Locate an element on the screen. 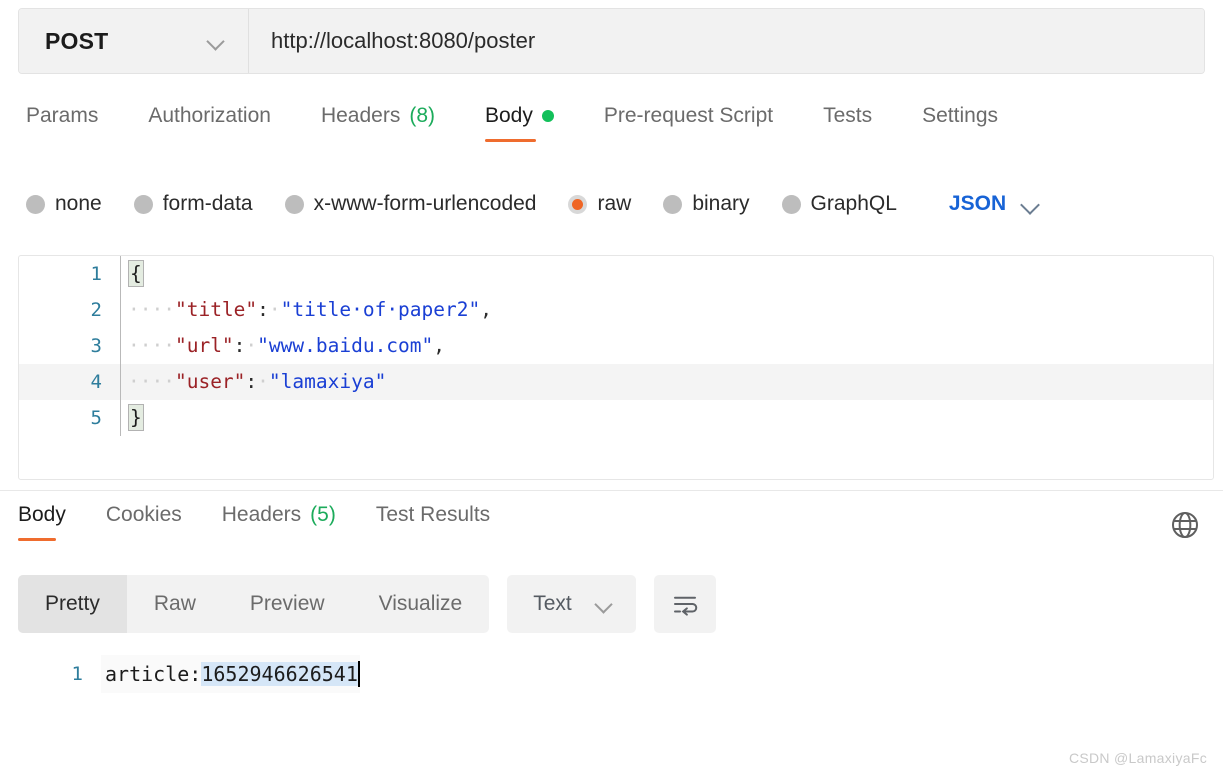 This screenshot has height=778, width=1223. view-mode-label: Raw is located at coordinates (174, 603).